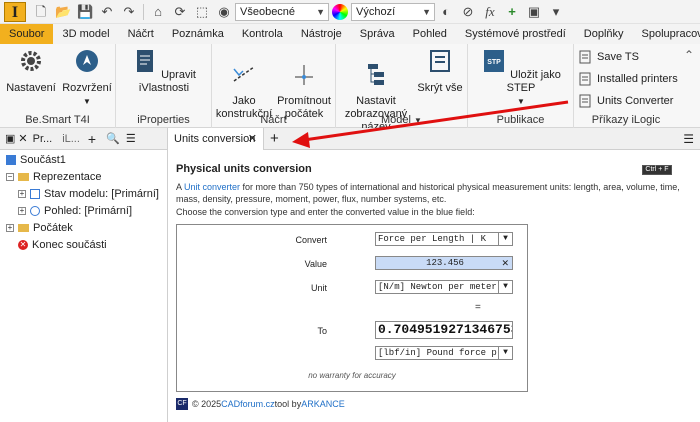 Image resolution: width=700 pixels, height=422 pixels. What do you see at coordinates (27, 34) in the screenshot?
I see `tab-file: Soubor` at bounding box center [27, 34].